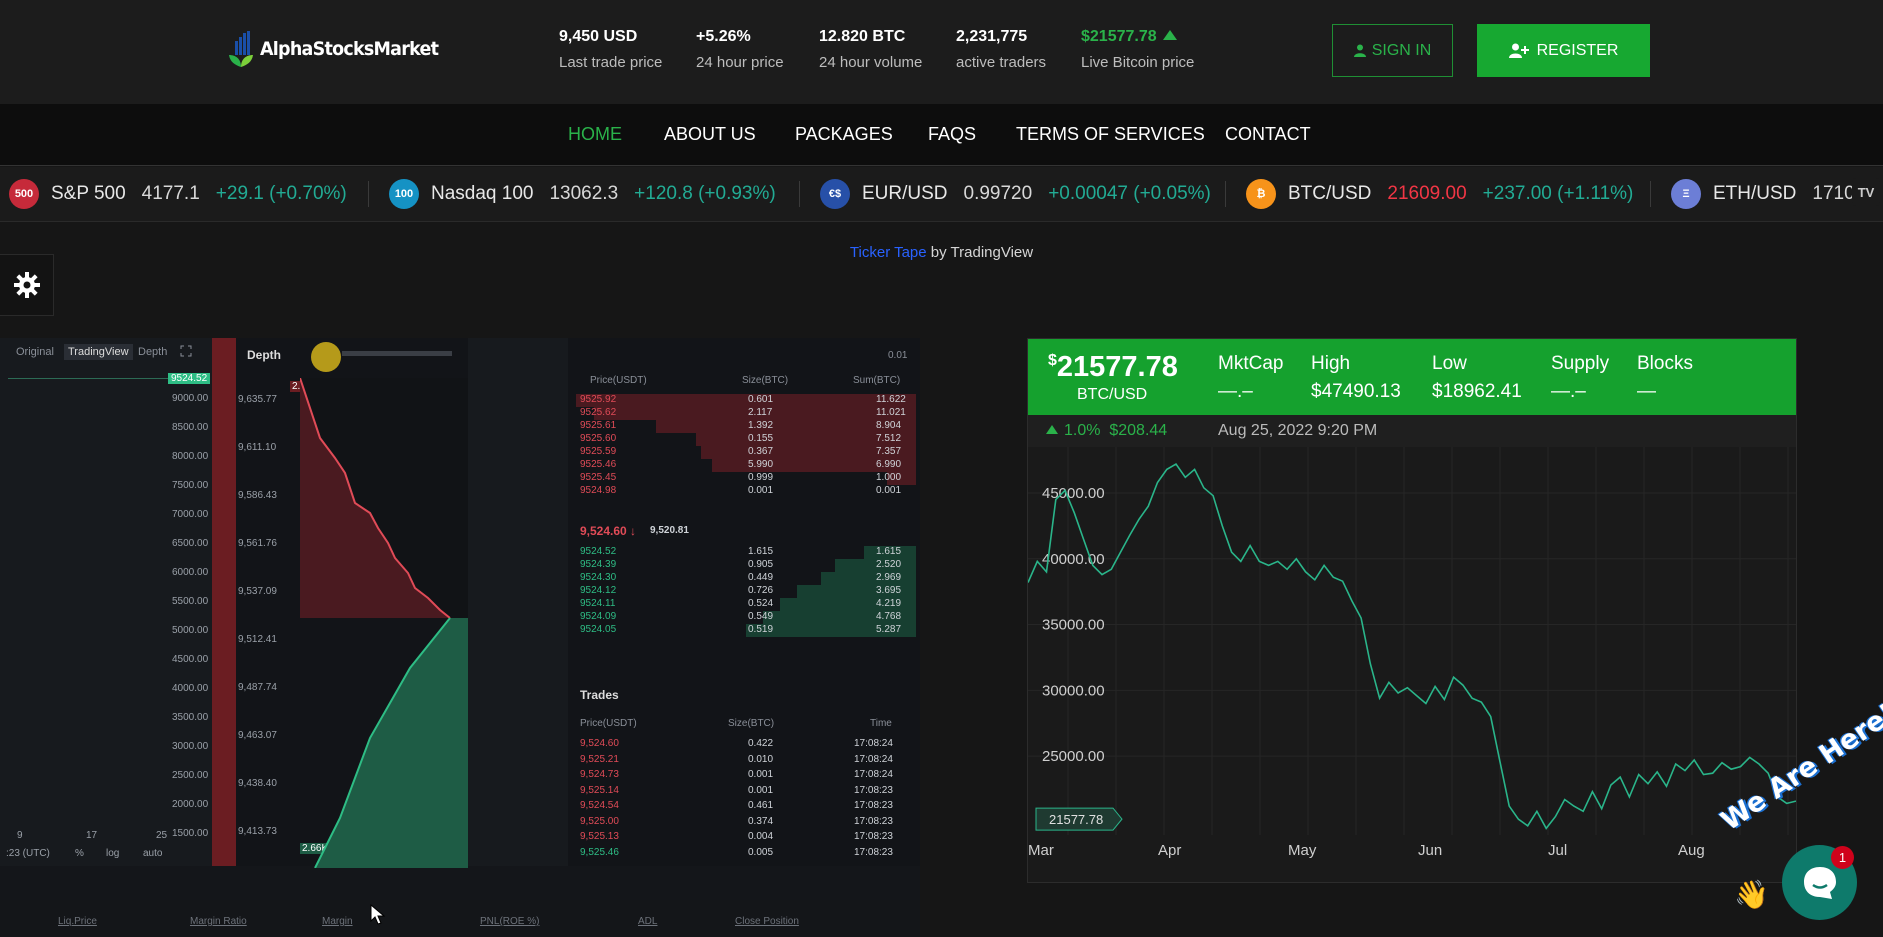 The height and width of the screenshot is (937, 1883). What do you see at coordinates (1041, 850) in the screenshot?
I see `x-tick-label: Mar` at bounding box center [1041, 850].